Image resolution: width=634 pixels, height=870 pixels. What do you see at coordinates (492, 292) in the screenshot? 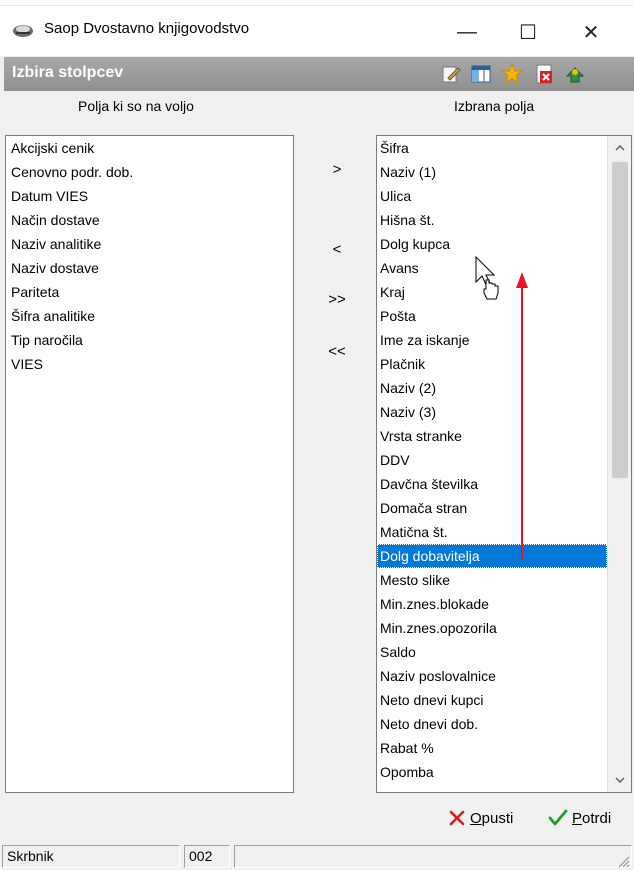
I see `selected-field-item: Kraj` at bounding box center [492, 292].